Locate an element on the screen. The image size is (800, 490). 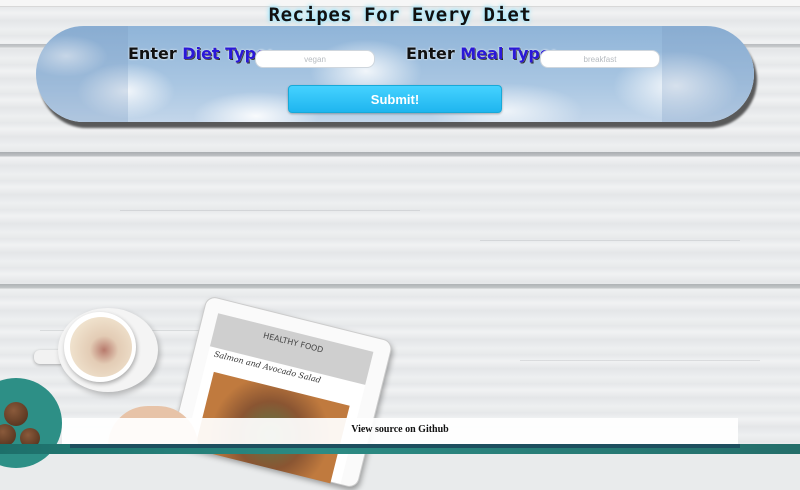
meatball-image is located at coordinates (16, 414).